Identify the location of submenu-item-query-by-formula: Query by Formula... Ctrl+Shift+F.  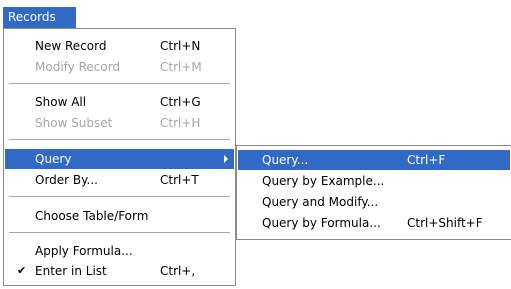
(374, 223).